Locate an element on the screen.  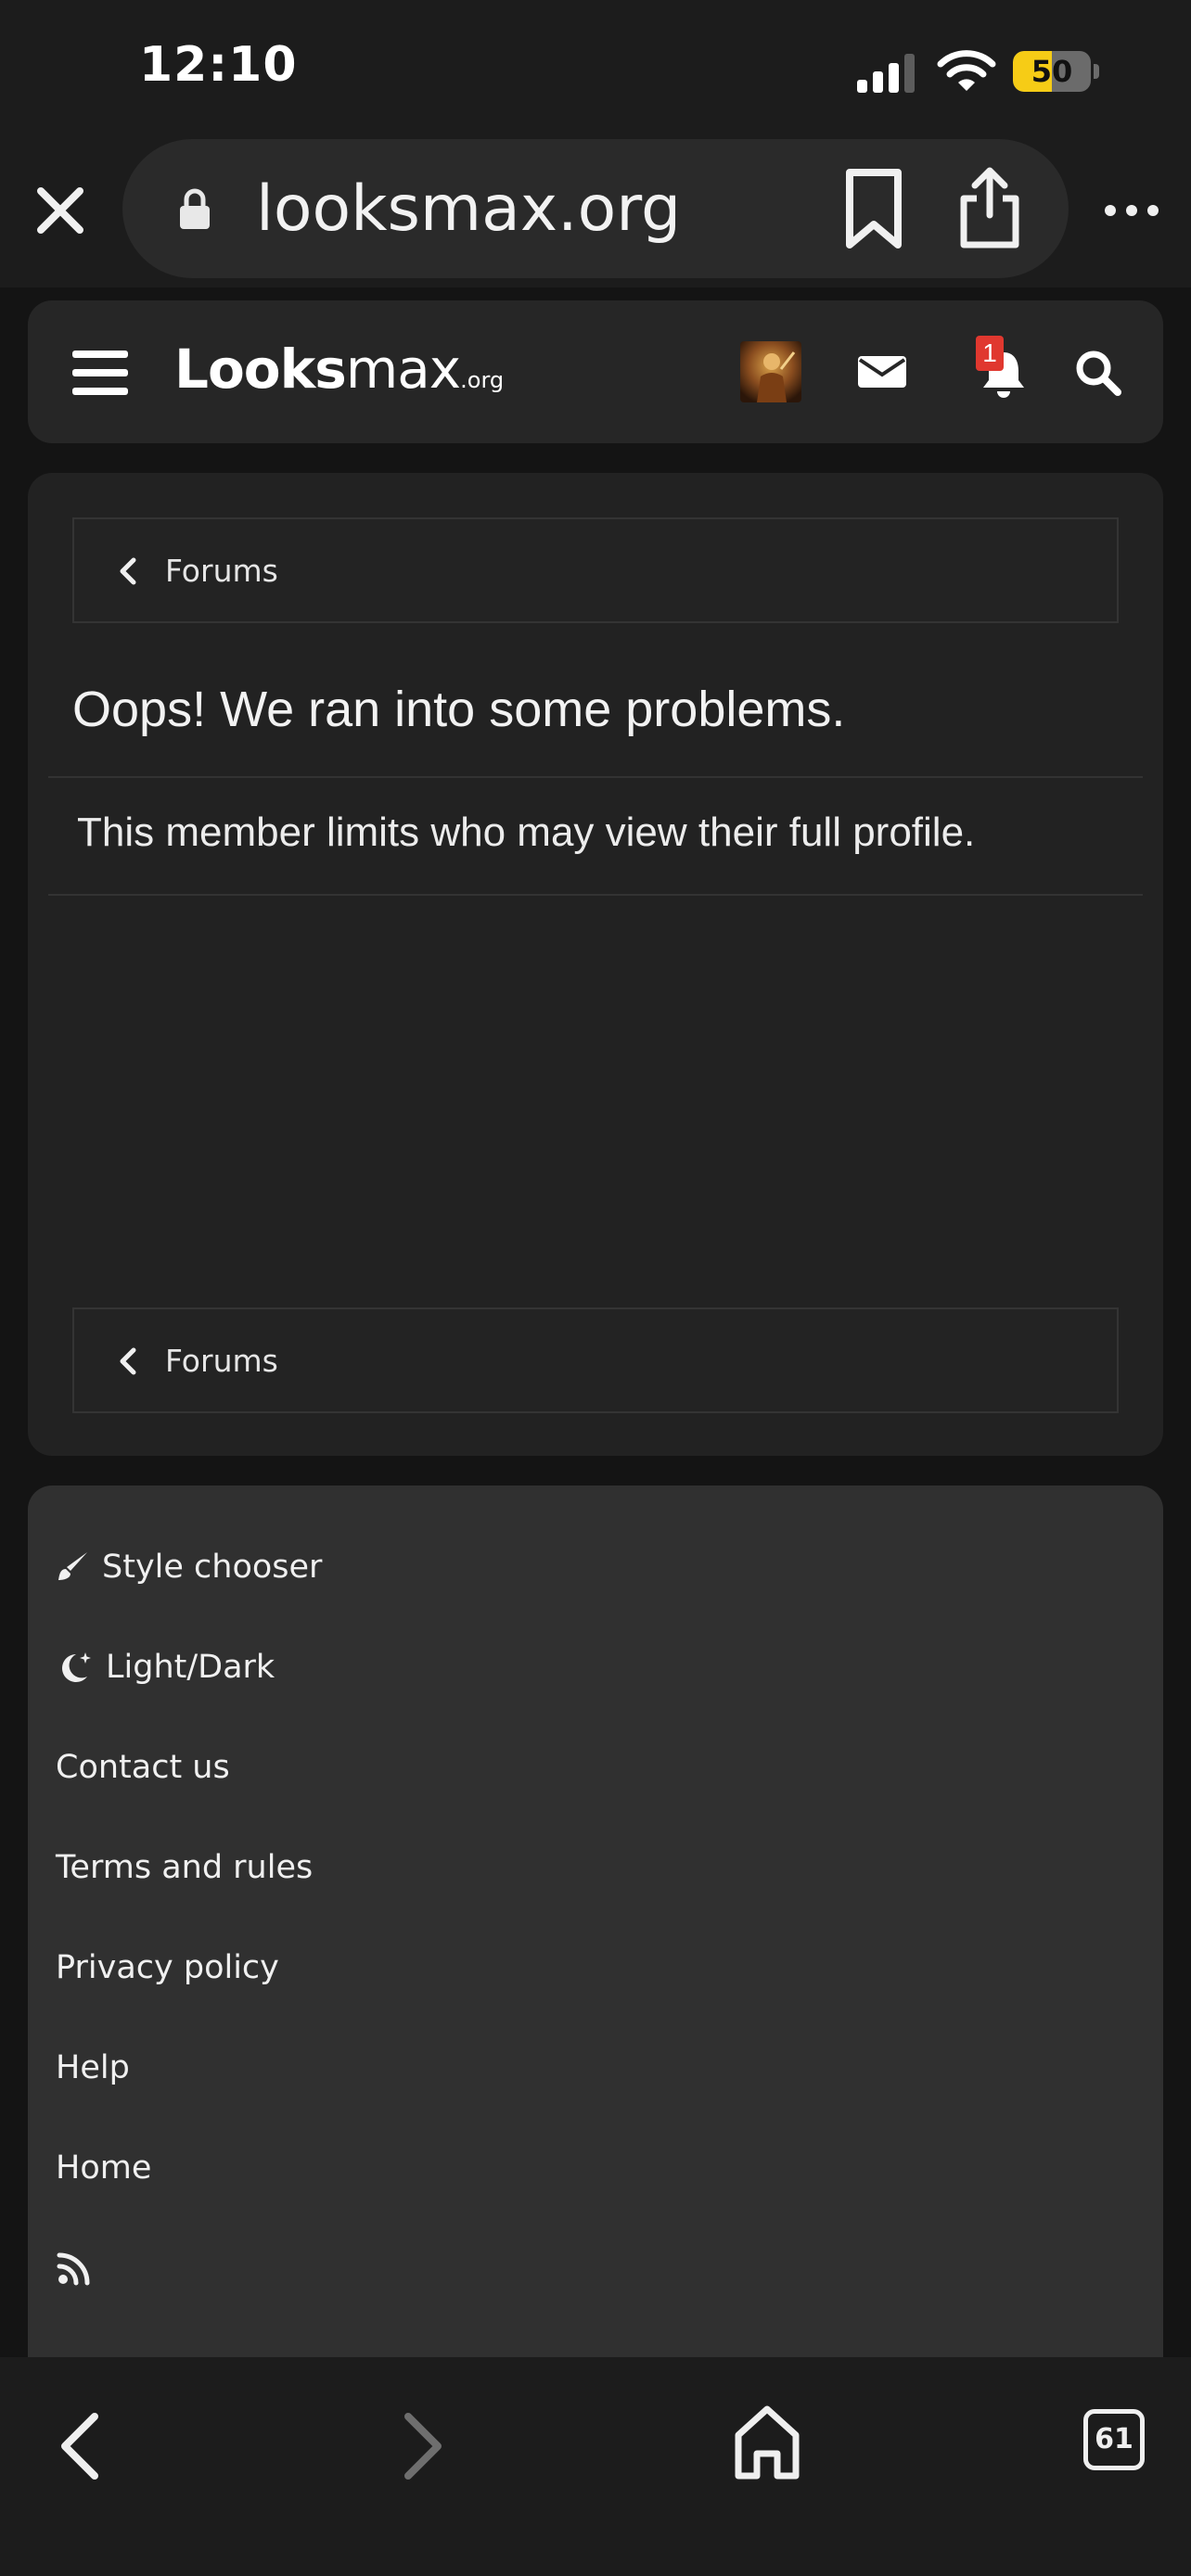
search-icon is located at coordinates (1098, 373).